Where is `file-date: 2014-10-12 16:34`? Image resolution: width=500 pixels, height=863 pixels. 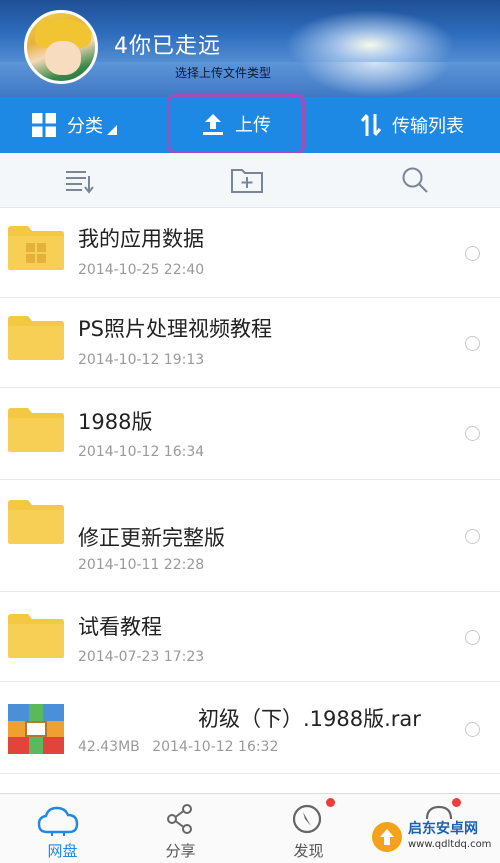 file-date: 2014-10-12 16:34 is located at coordinates (141, 452).